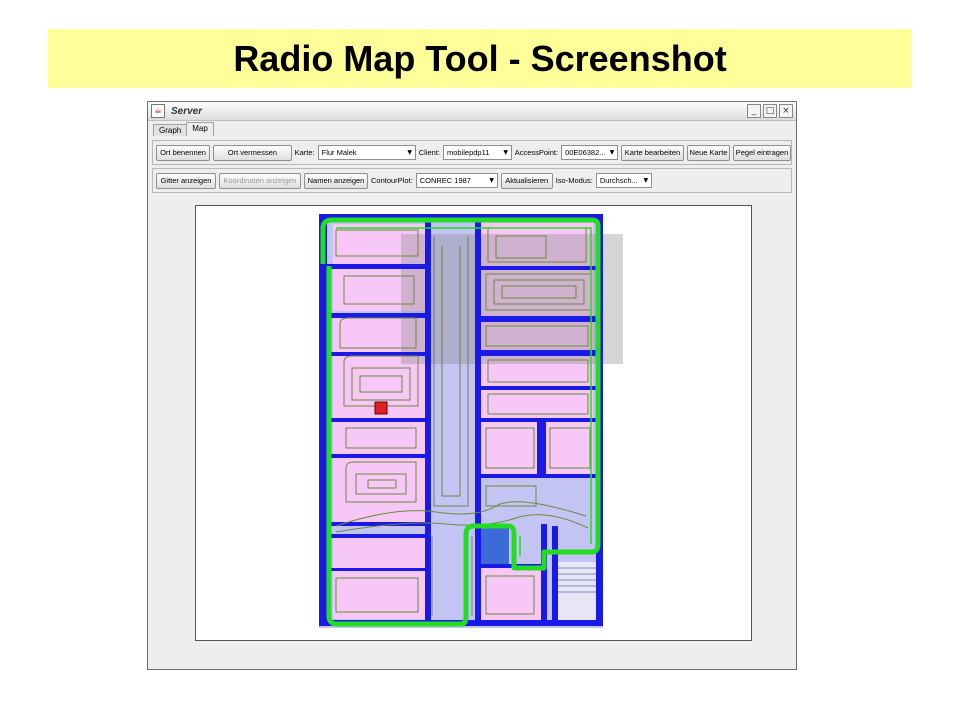  What do you see at coordinates (200, 129) in the screenshot?
I see `tab-map: Map` at bounding box center [200, 129].